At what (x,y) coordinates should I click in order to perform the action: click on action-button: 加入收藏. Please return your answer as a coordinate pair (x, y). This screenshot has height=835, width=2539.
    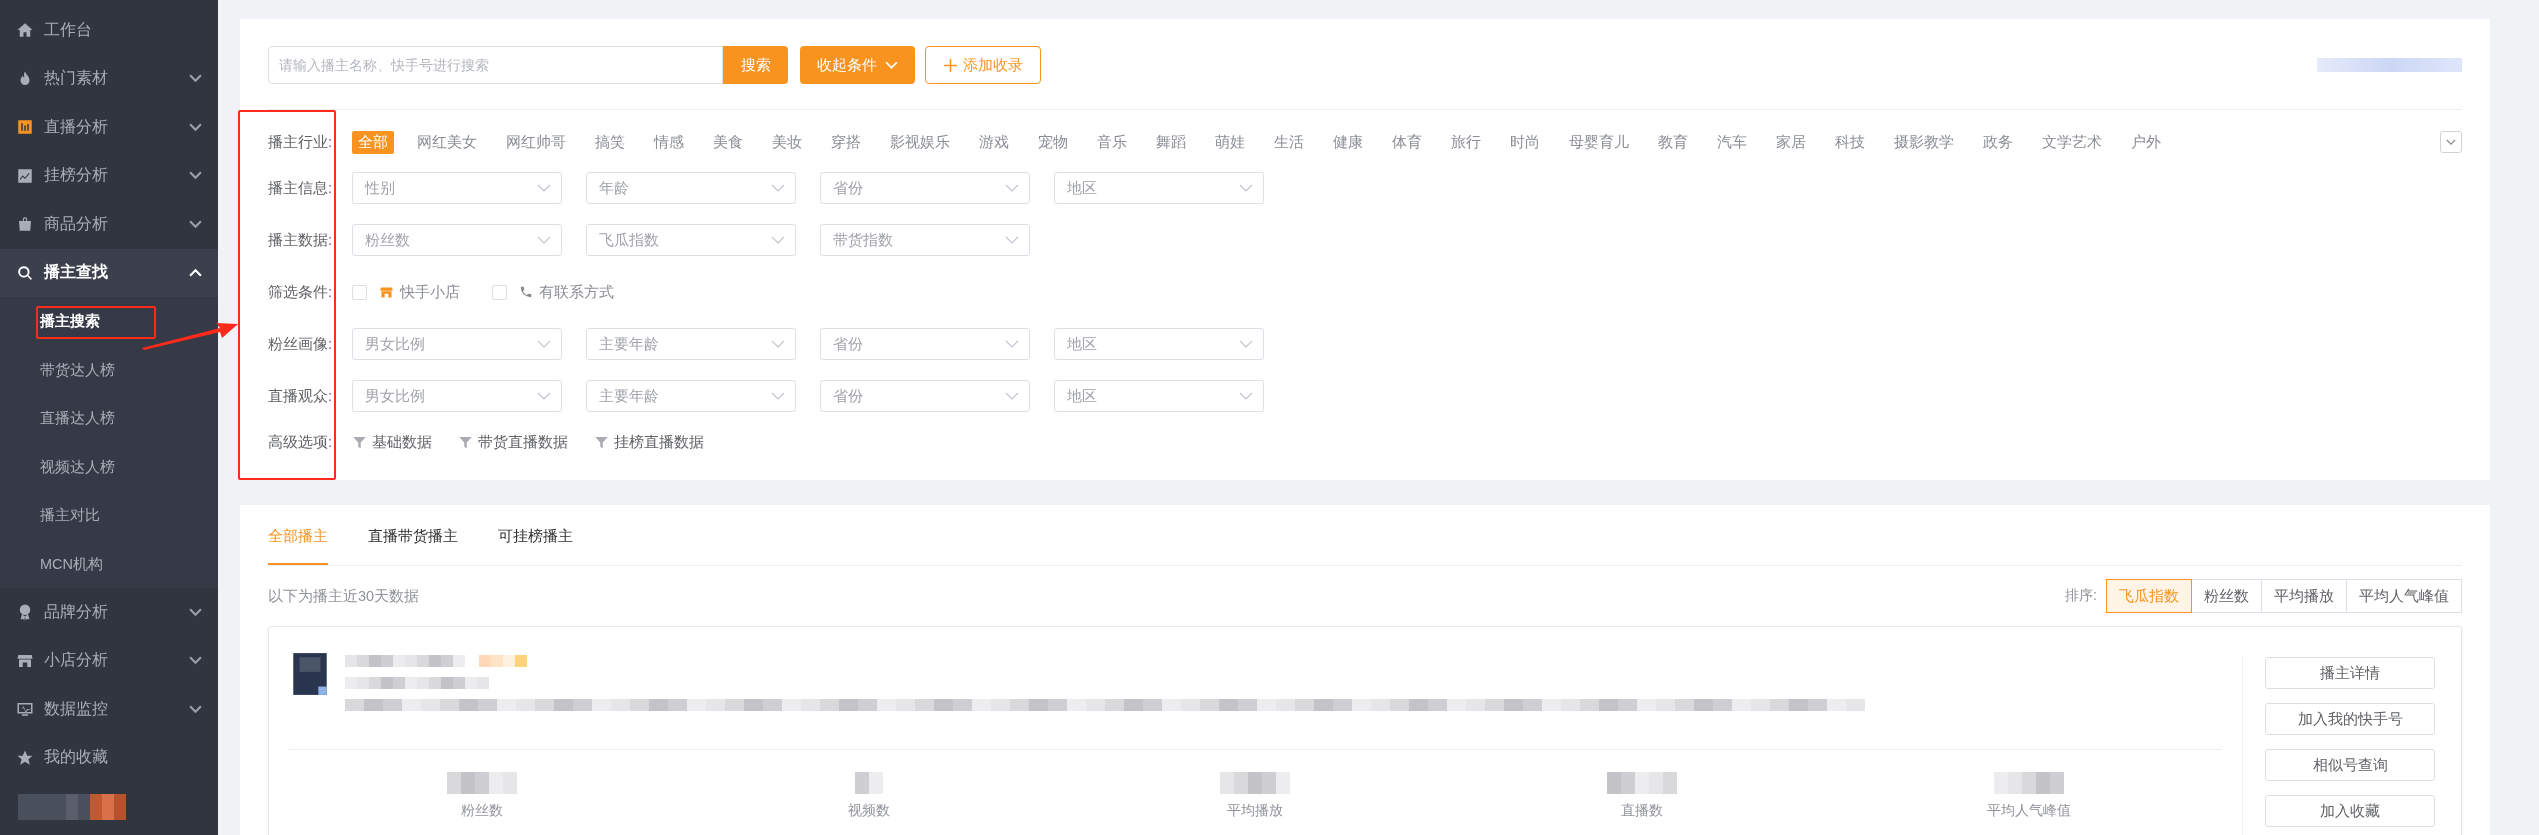
    Looking at the image, I should click on (2350, 811).